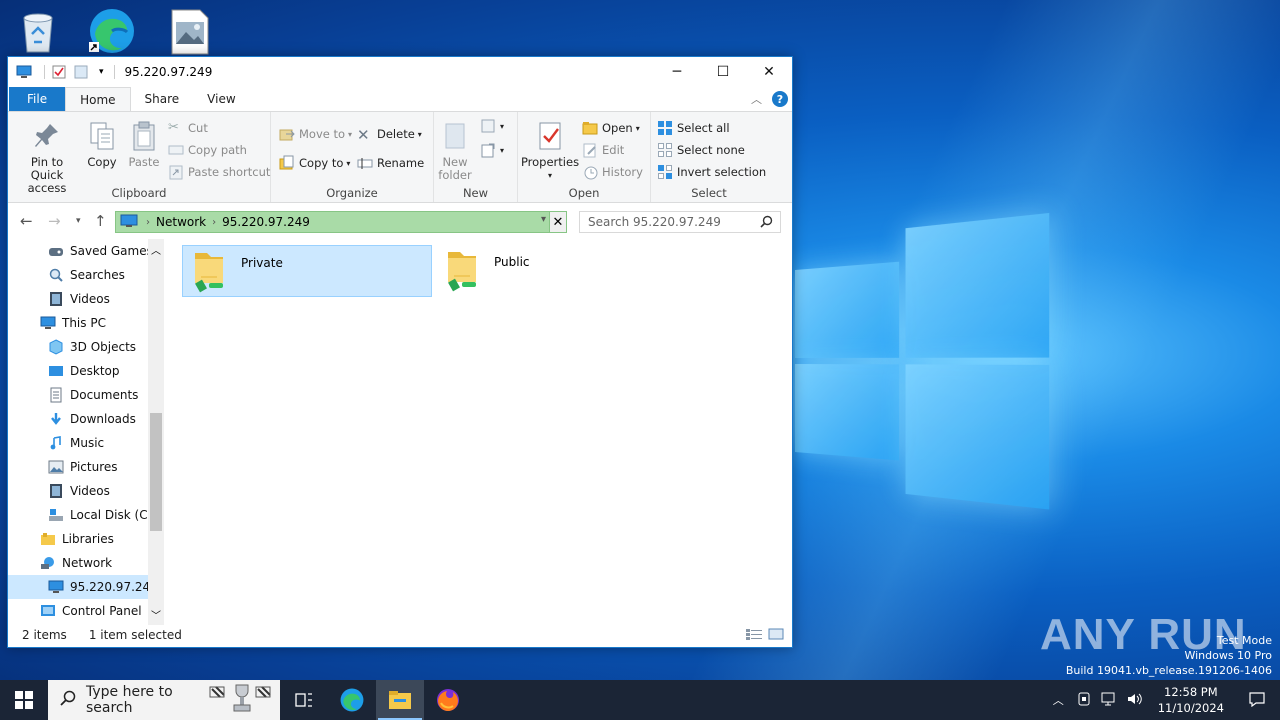 The width and height of the screenshot is (1280, 720). What do you see at coordinates (677, 72) in the screenshot?
I see `minimize-button: ─` at bounding box center [677, 72].